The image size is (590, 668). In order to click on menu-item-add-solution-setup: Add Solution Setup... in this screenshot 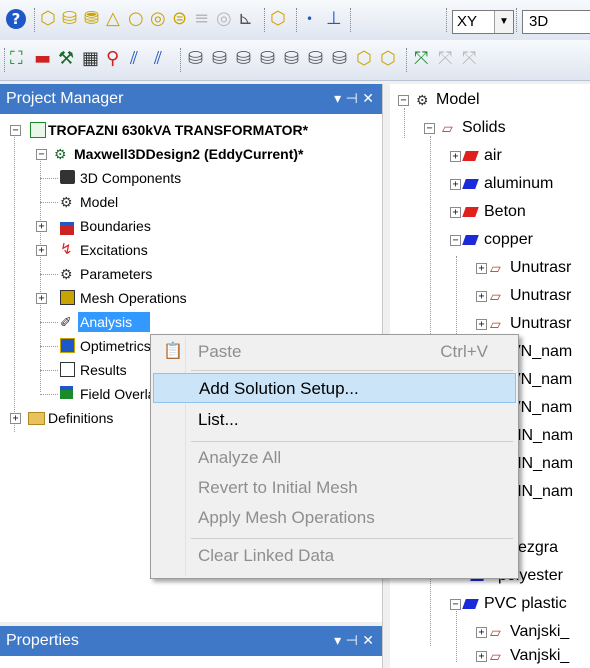, I will do `click(334, 388)`.